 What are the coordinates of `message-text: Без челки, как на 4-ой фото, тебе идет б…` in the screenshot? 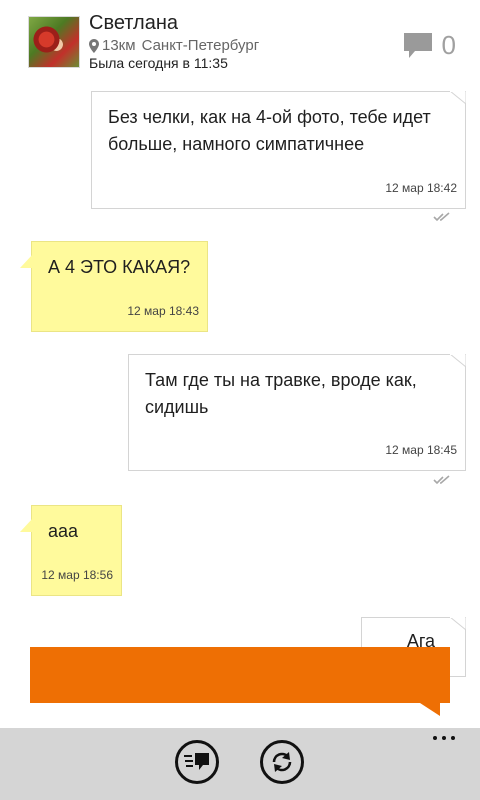 It's located at (269, 130).